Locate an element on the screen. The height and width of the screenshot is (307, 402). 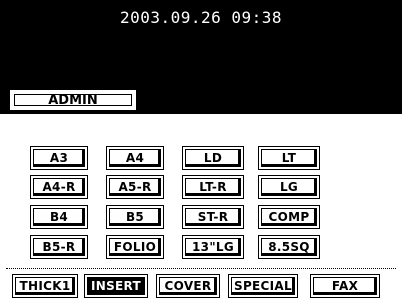
button-label: COMP is located at coordinates (289, 217).